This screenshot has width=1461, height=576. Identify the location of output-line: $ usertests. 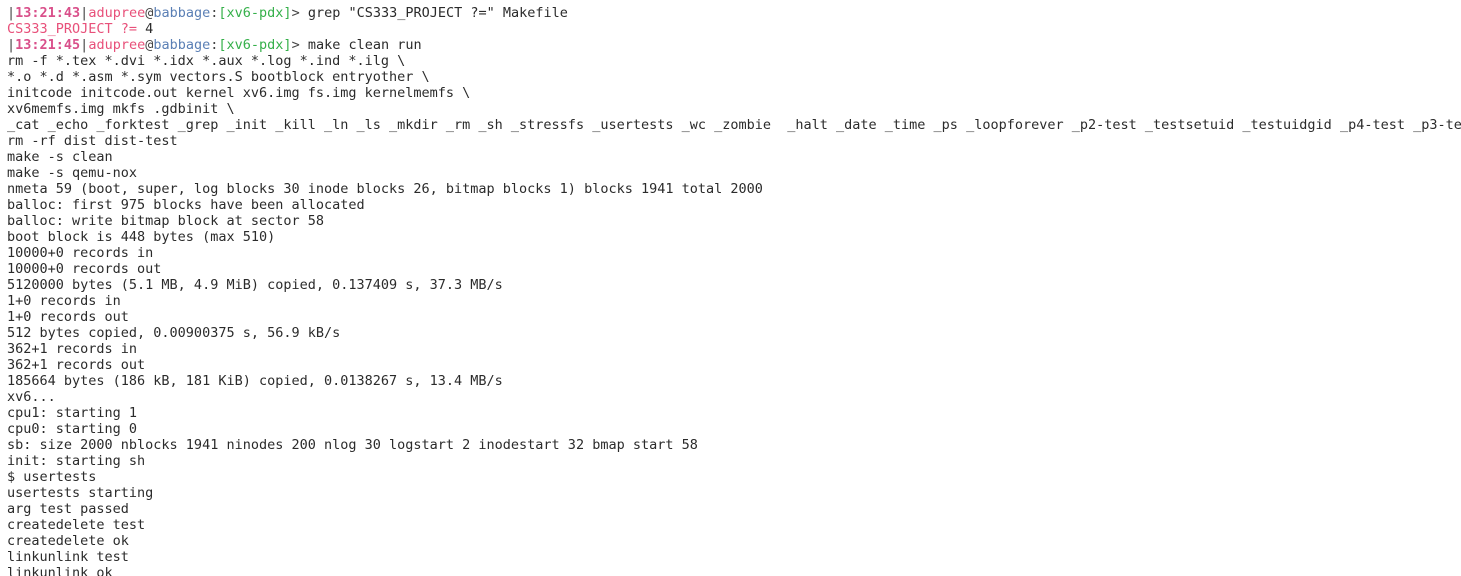
(52, 477).